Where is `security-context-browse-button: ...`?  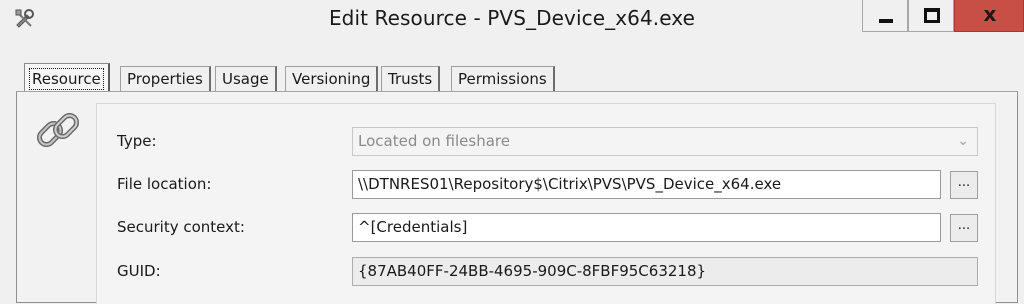 security-context-browse-button: ... is located at coordinates (964, 228).